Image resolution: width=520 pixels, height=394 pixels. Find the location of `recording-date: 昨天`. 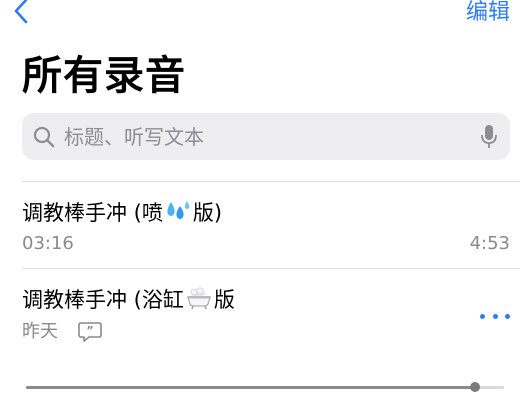

recording-date: 昨天 is located at coordinates (40, 331).